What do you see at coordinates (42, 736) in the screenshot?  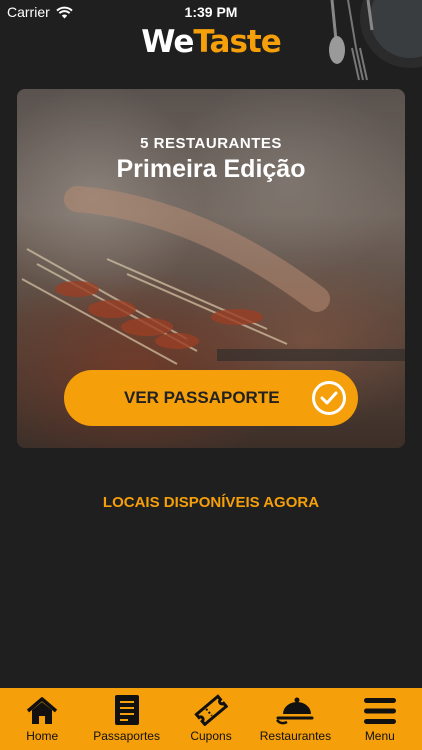 I see `tab-home-label: Home` at bounding box center [42, 736].